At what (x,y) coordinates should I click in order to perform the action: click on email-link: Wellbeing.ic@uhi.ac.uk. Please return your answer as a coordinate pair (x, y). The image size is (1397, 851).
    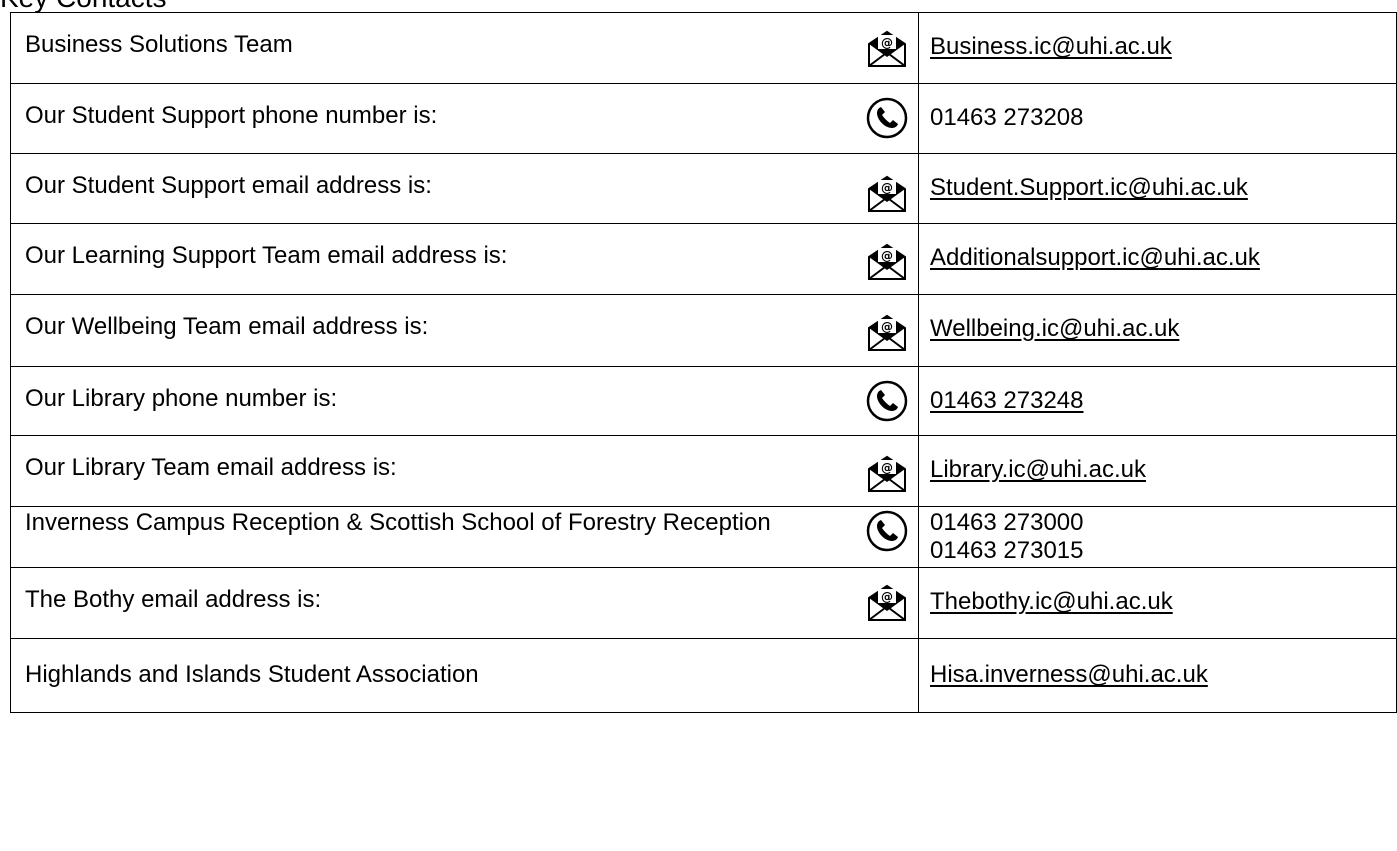
    Looking at the image, I should click on (1054, 328).